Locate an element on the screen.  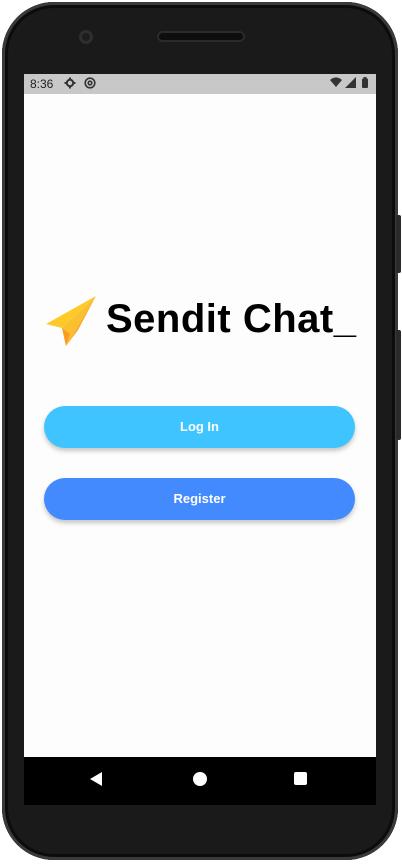
earpiece-speaker is located at coordinates (201, 36).